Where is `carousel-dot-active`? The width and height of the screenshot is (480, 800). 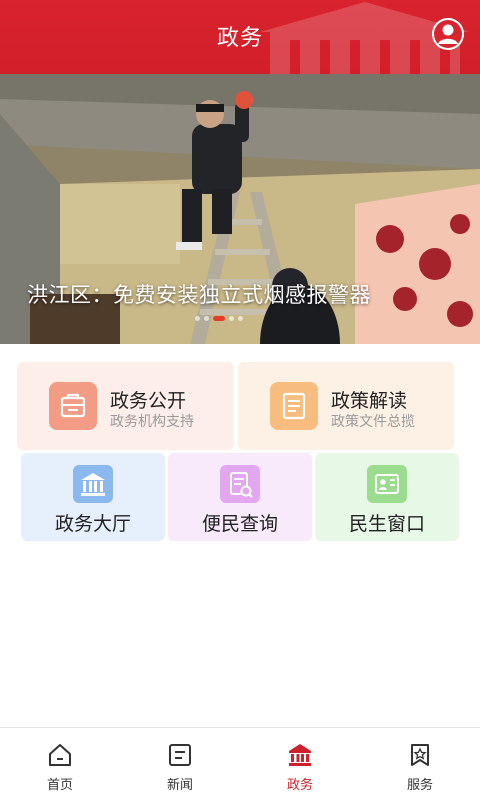 carousel-dot-active is located at coordinates (219, 318).